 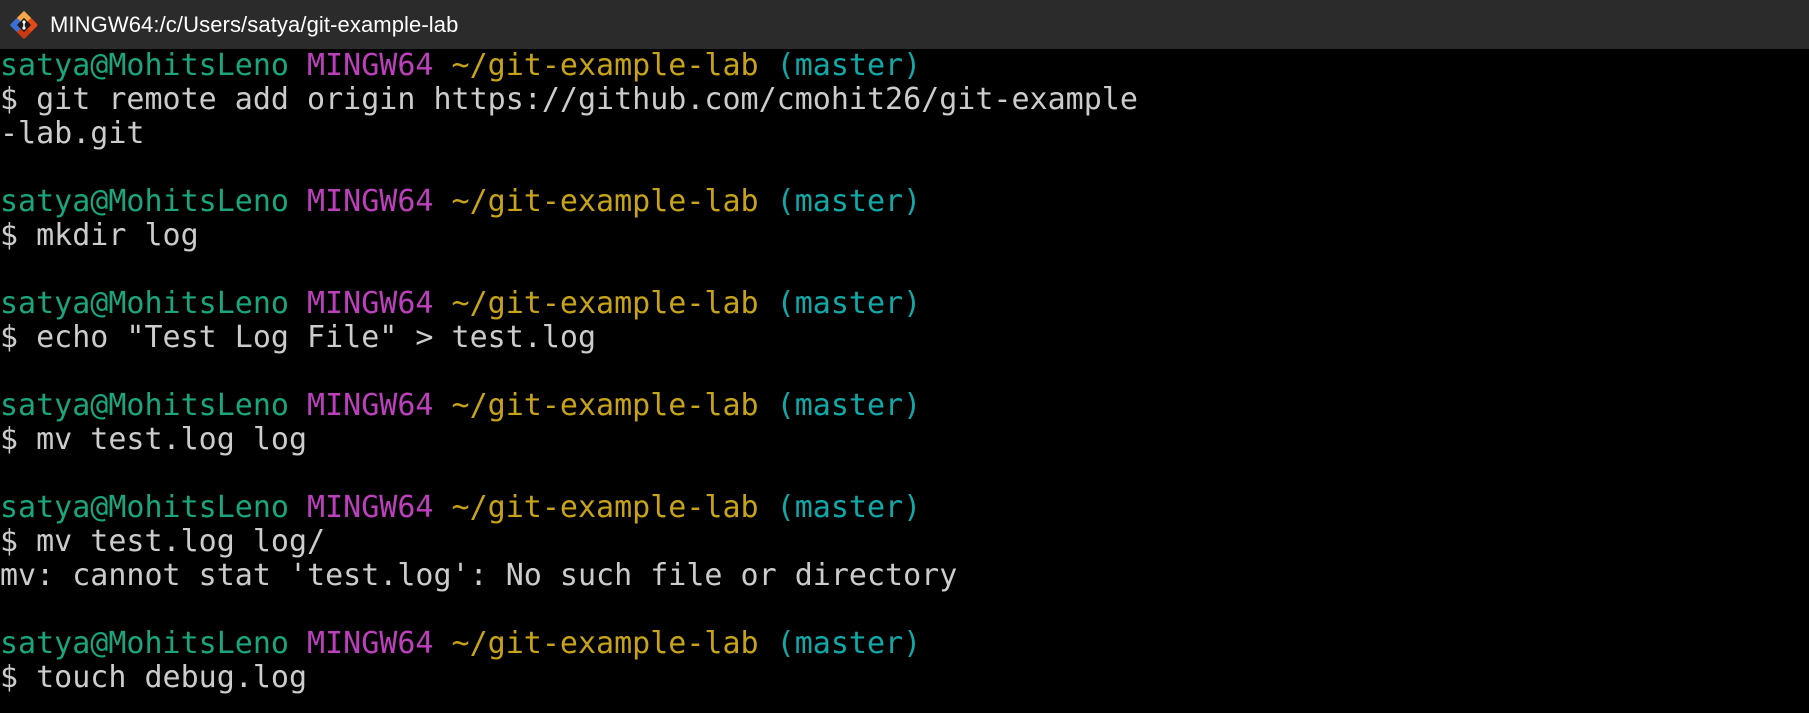 I want to click on window-title: MINGW64:/c/Users/satya/git-example-lab, so click(x=254, y=24).